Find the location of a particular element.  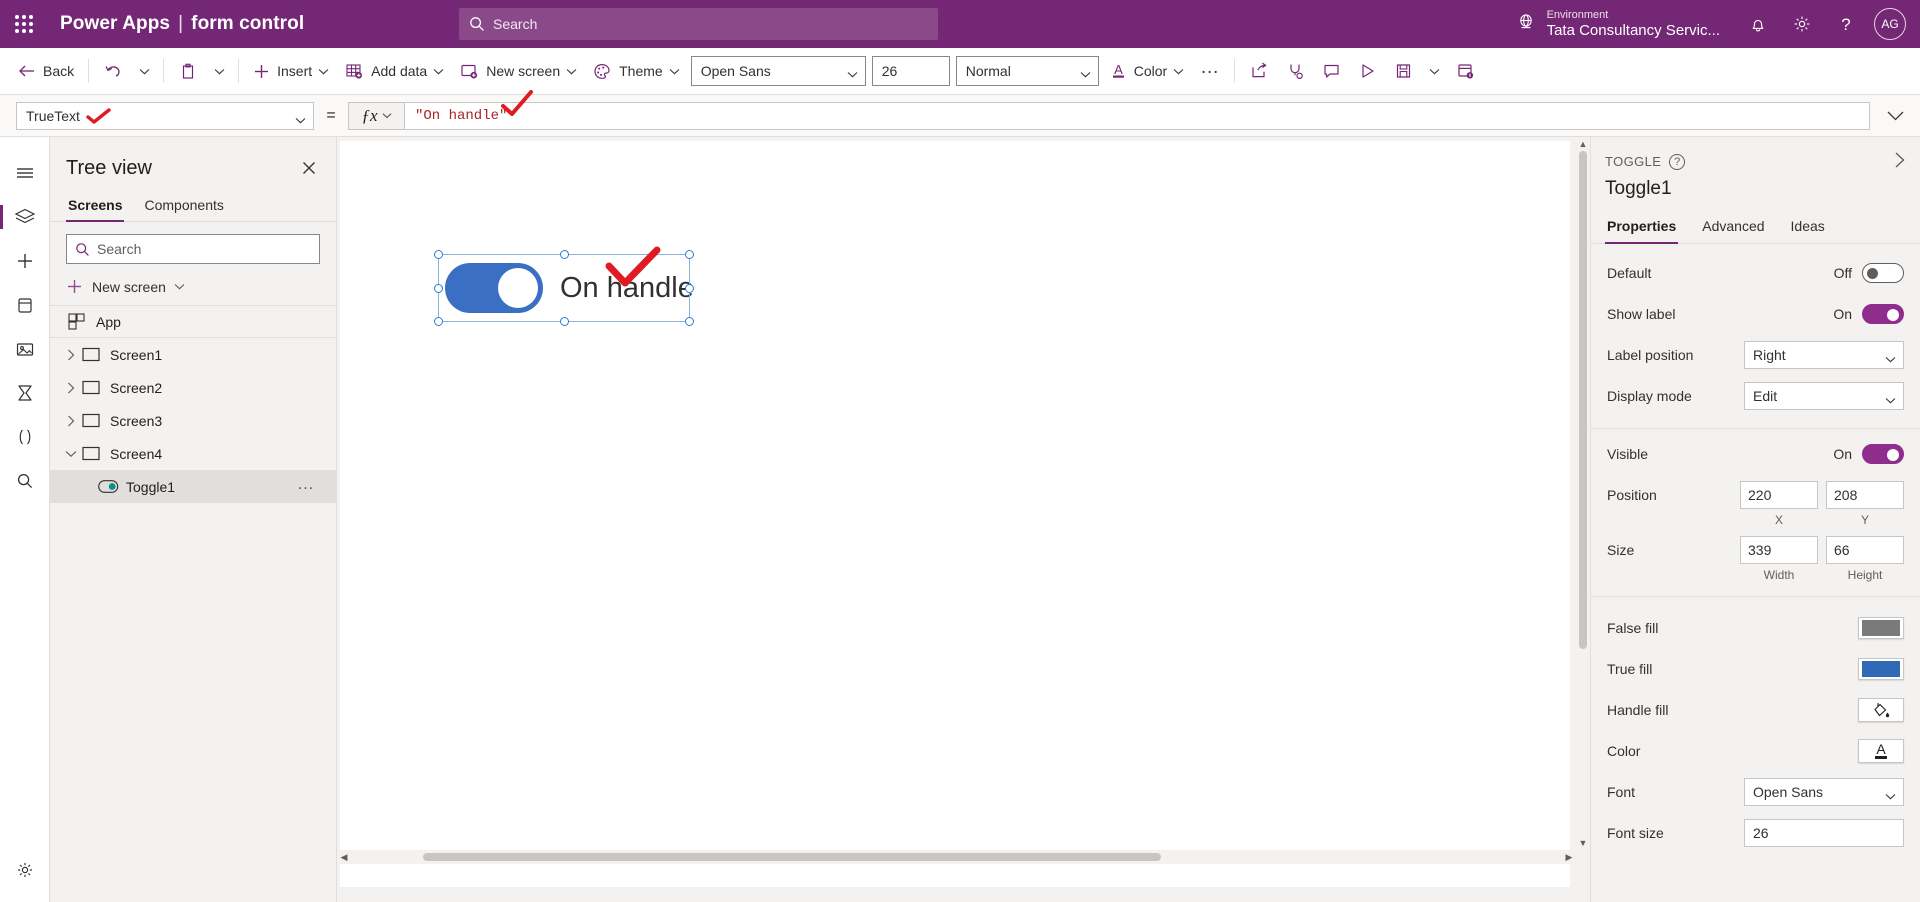

resize-handle-e is located at coordinates (689, 288).